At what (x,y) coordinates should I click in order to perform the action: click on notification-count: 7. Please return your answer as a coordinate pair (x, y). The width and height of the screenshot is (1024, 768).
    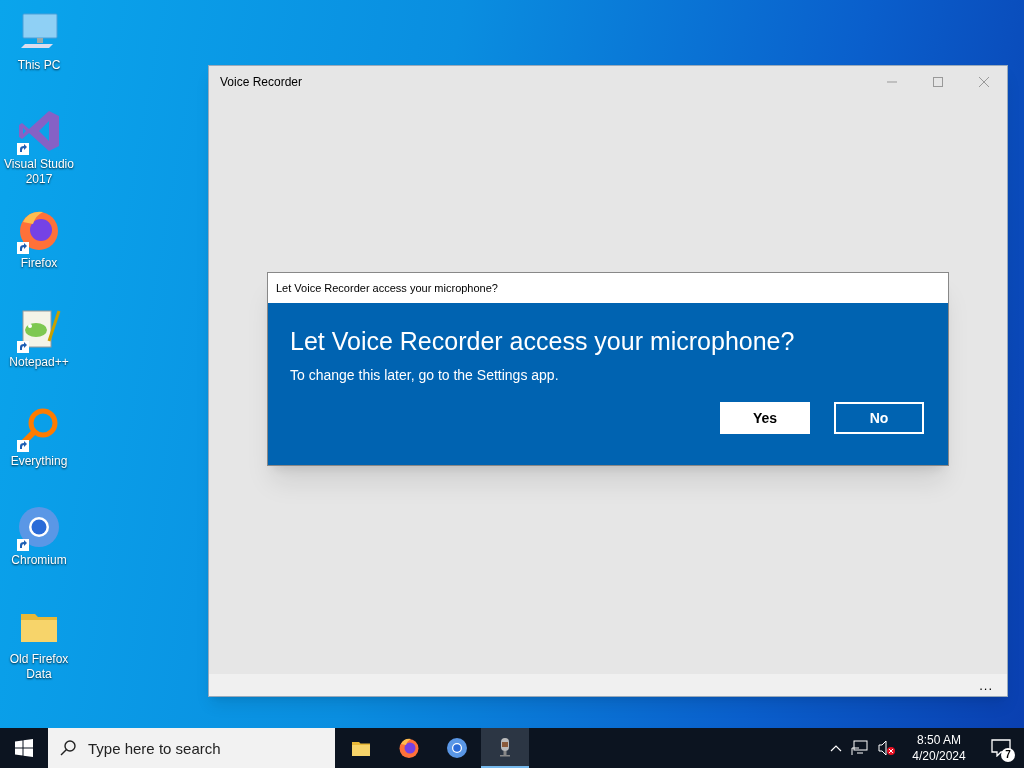
    Looking at the image, I should click on (1008, 755).